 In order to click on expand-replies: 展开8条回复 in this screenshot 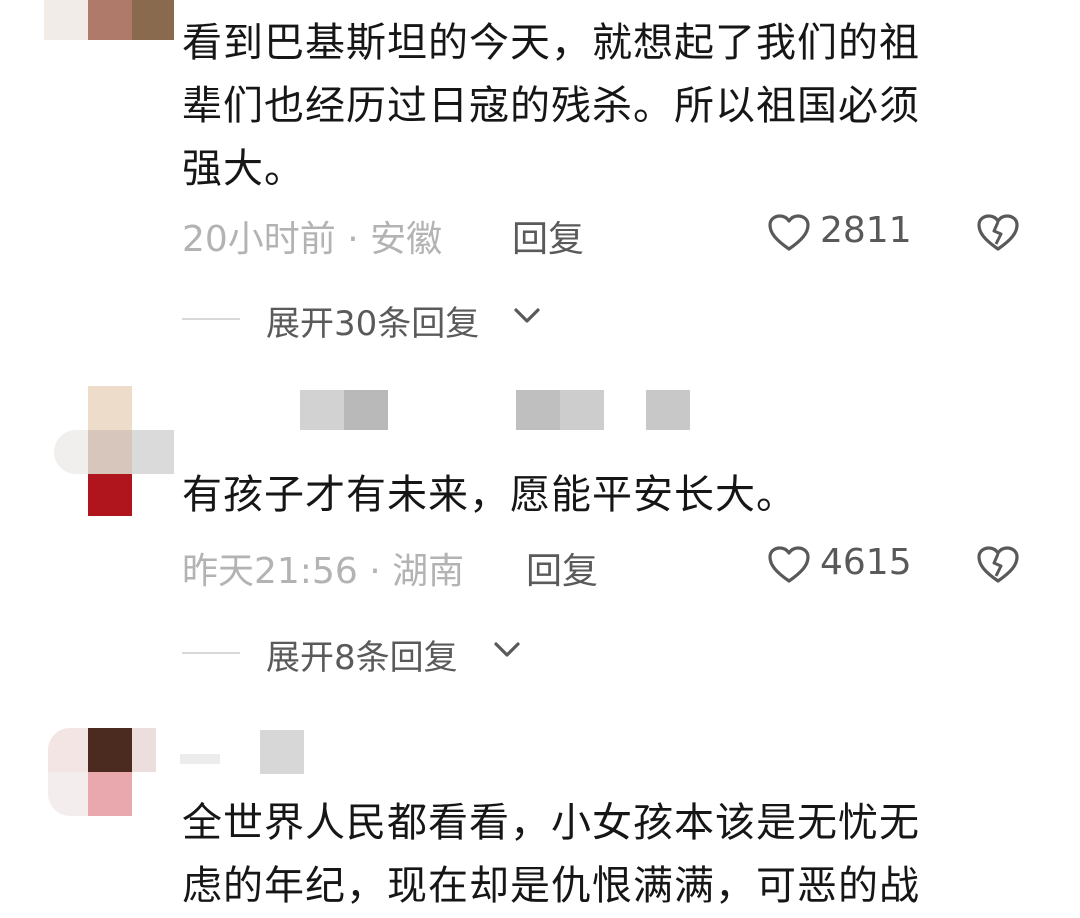, I will do `click(482, 655)`.